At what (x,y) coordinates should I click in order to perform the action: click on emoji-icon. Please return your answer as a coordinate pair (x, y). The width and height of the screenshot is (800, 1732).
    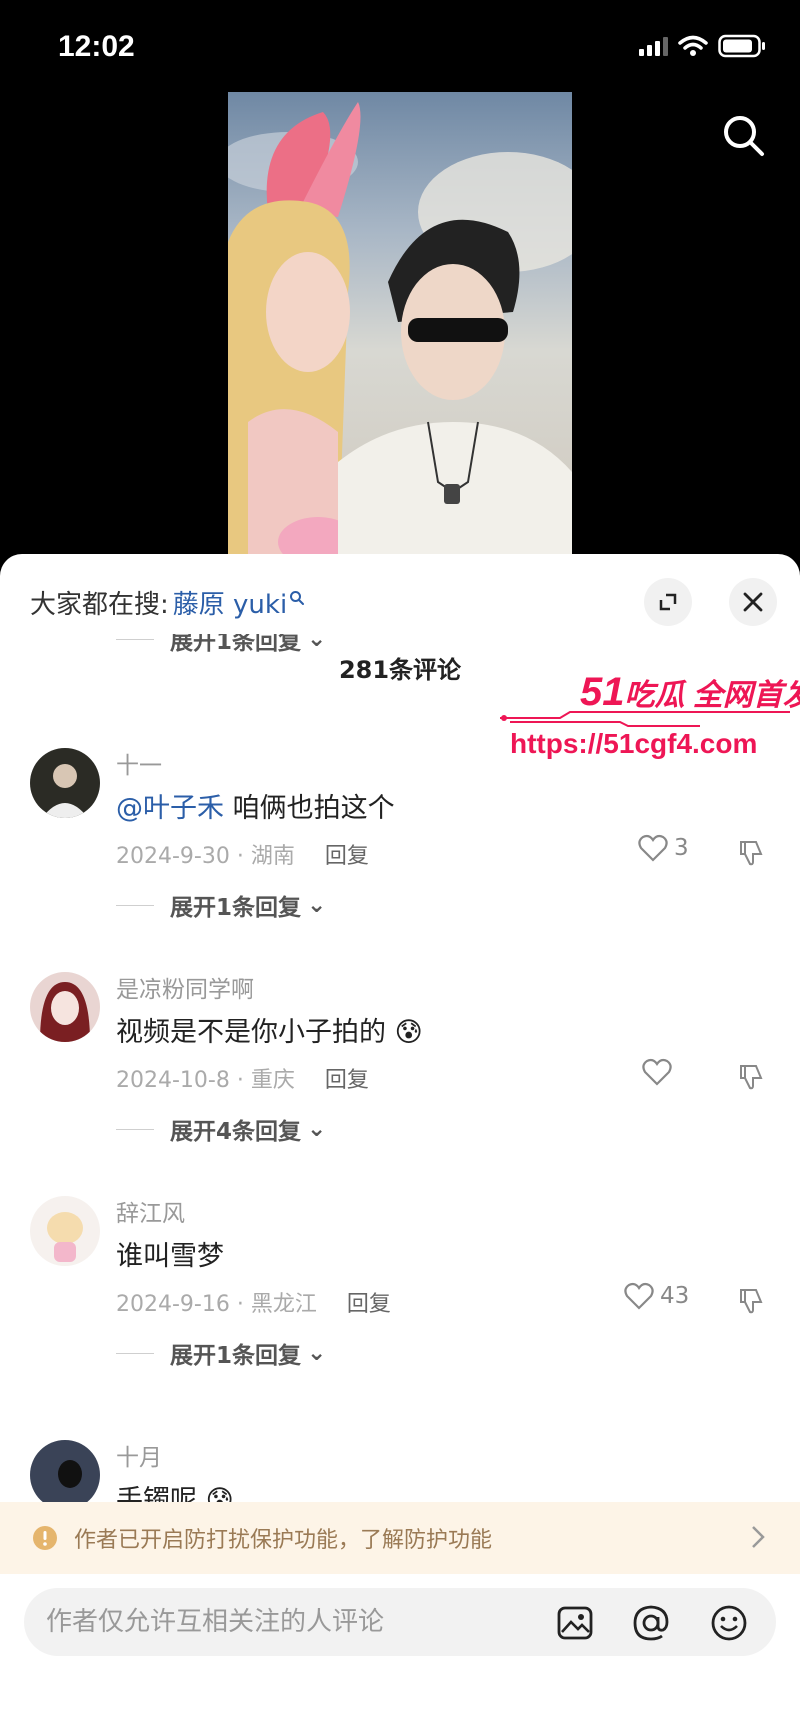
    Looking at the image, I should click on (729, 1623).